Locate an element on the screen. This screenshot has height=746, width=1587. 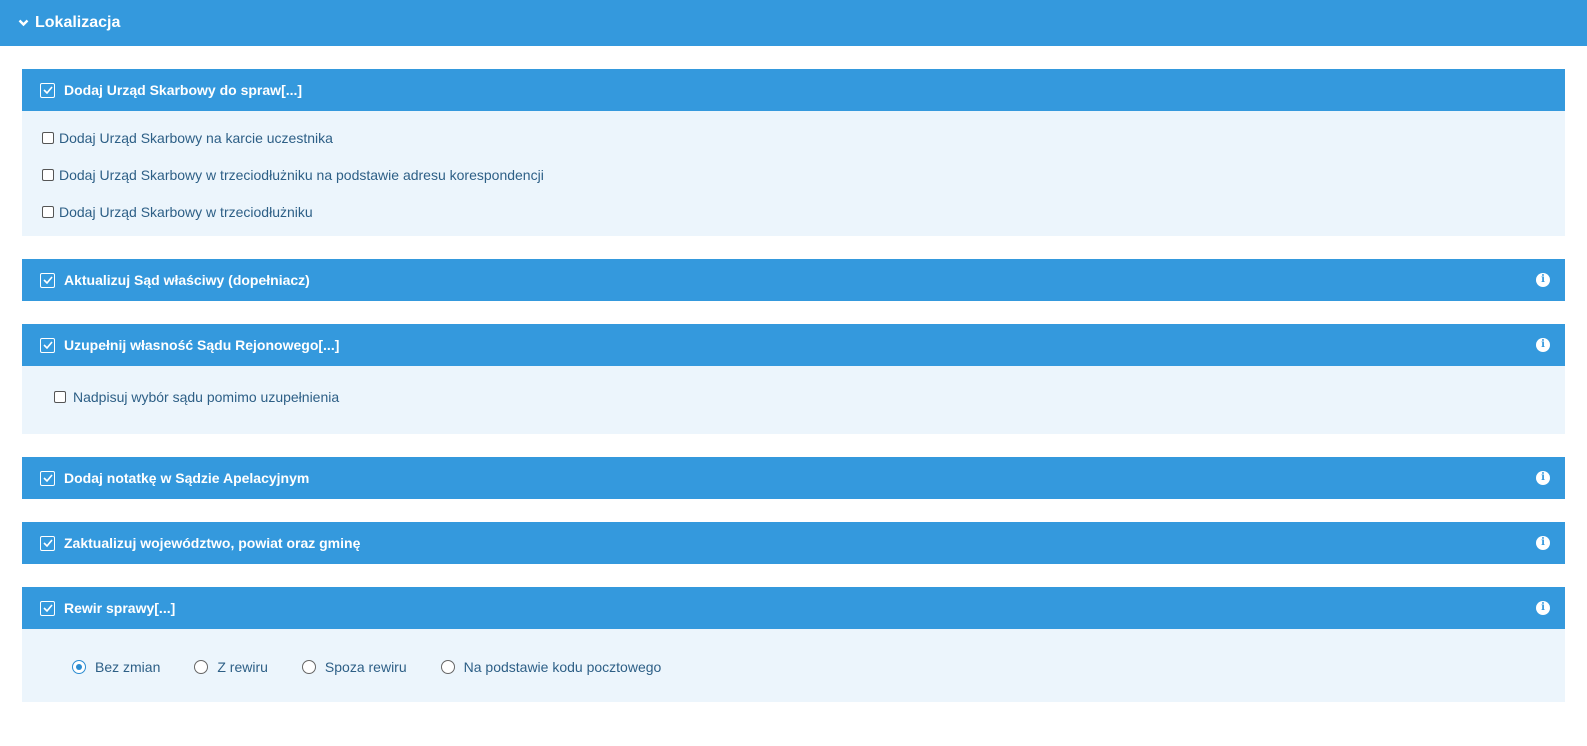
panel-body: Nadpisuj wybór sądu pomimo uzupełnienia is located at coordinates (793, 400).